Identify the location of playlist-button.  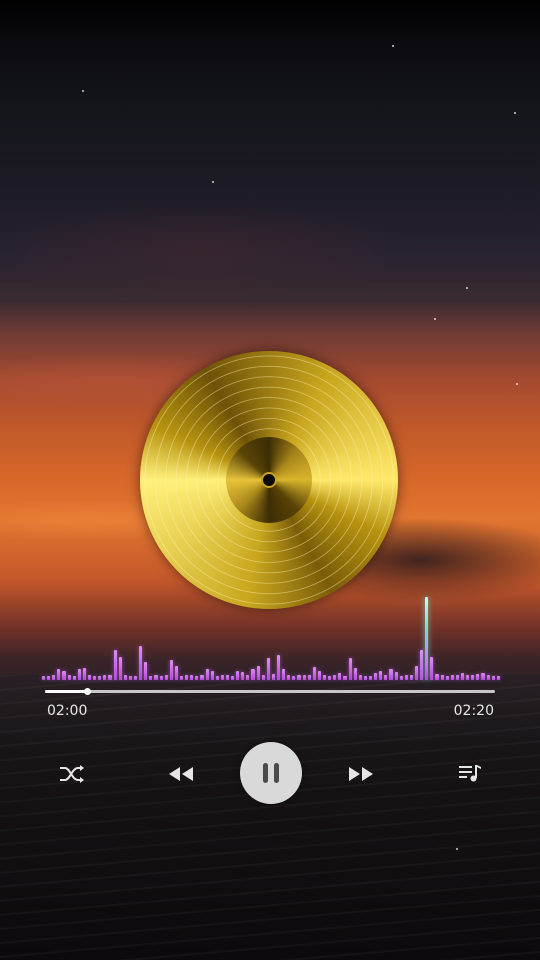
(470, 773).